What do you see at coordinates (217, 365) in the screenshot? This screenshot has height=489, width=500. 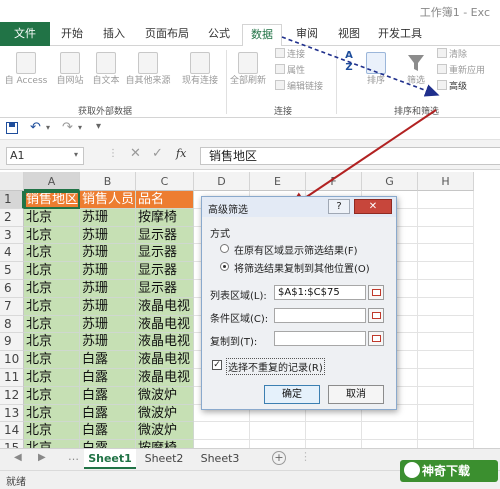 I see `unique-records-checkbox: ✓` at bounding box center [217, 365].